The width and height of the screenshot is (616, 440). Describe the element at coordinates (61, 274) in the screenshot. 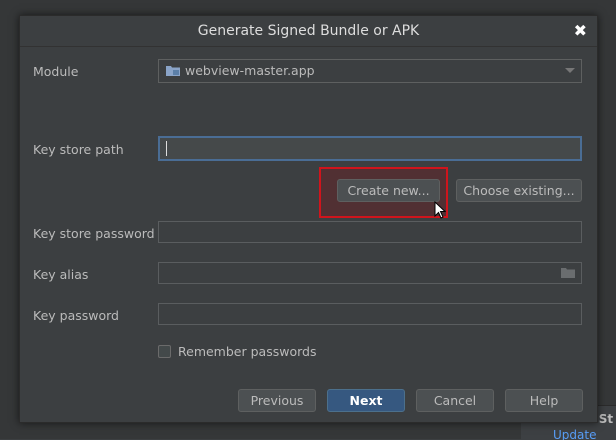

I see `key-alias-label: Key alias` at that location.